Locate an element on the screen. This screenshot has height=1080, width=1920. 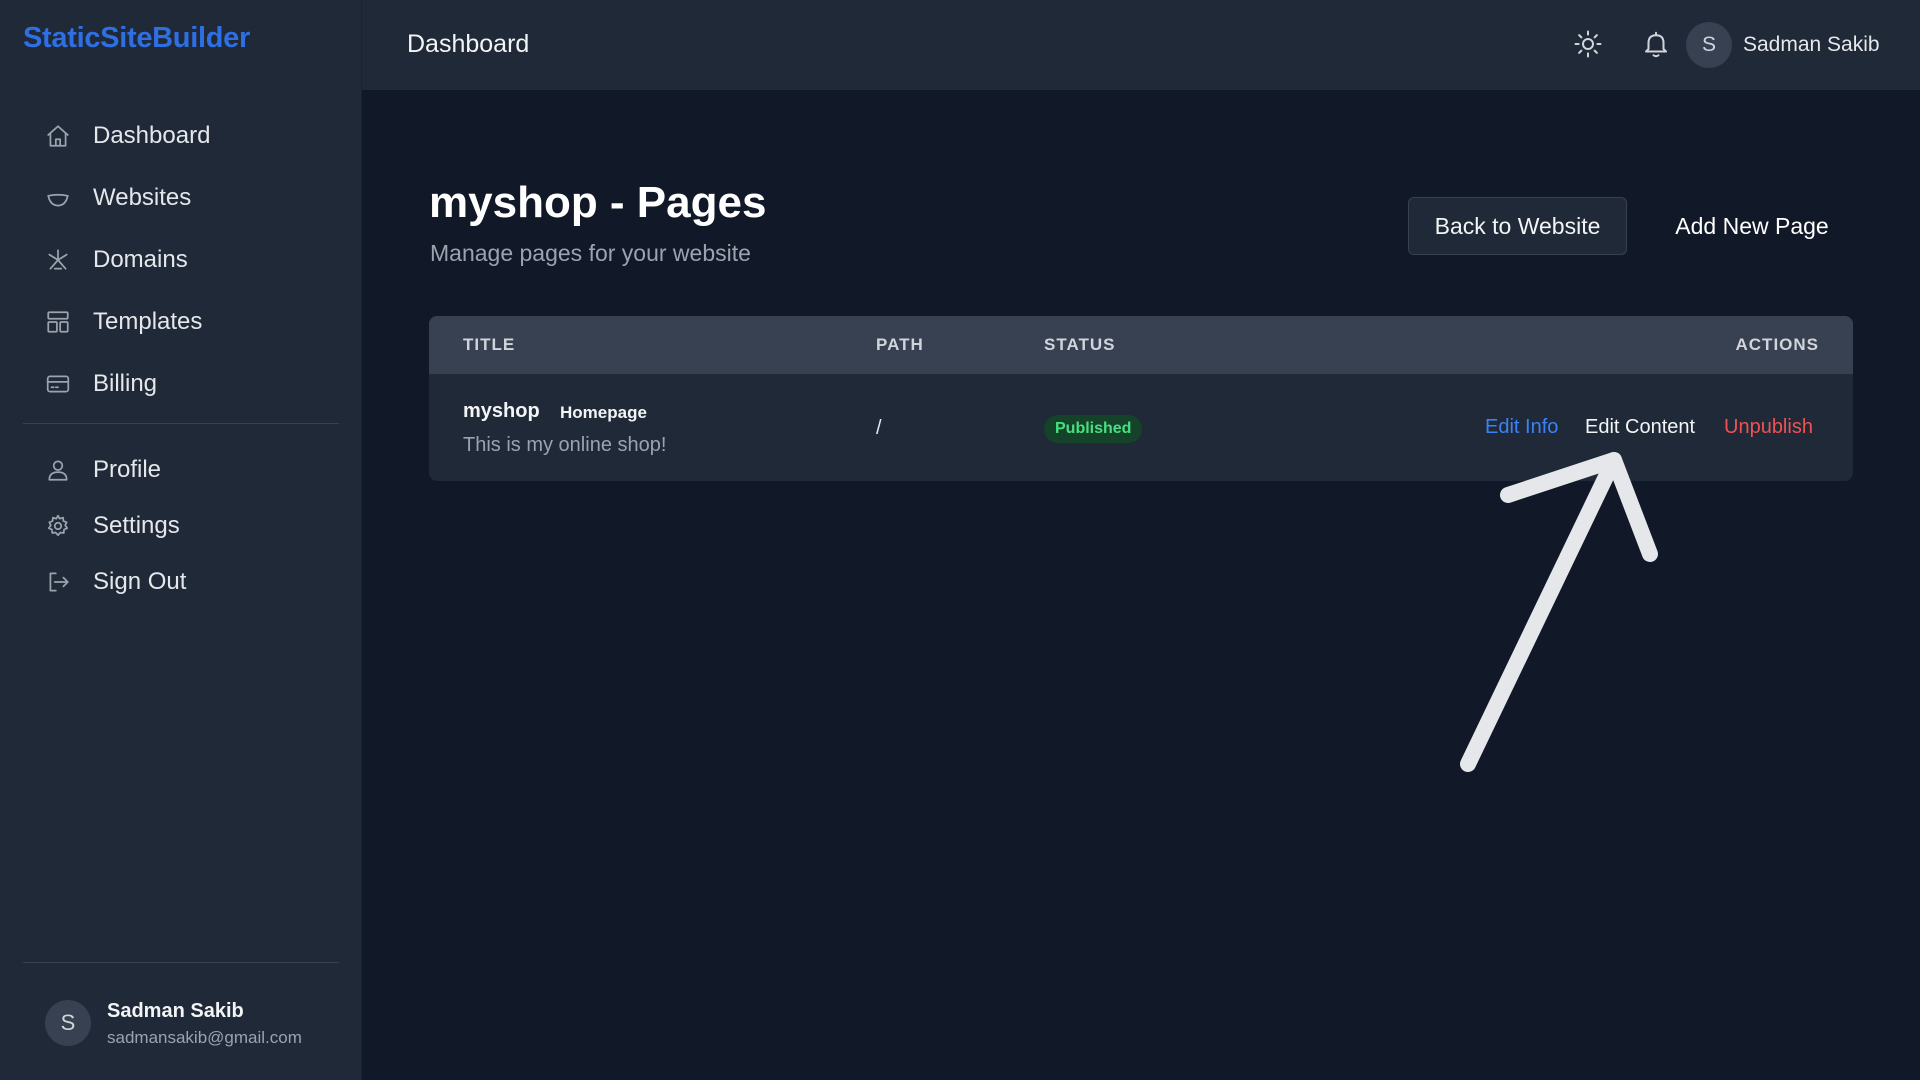
user-email: sadmansakib@gmail.com is located at coordinates (204, 1037).